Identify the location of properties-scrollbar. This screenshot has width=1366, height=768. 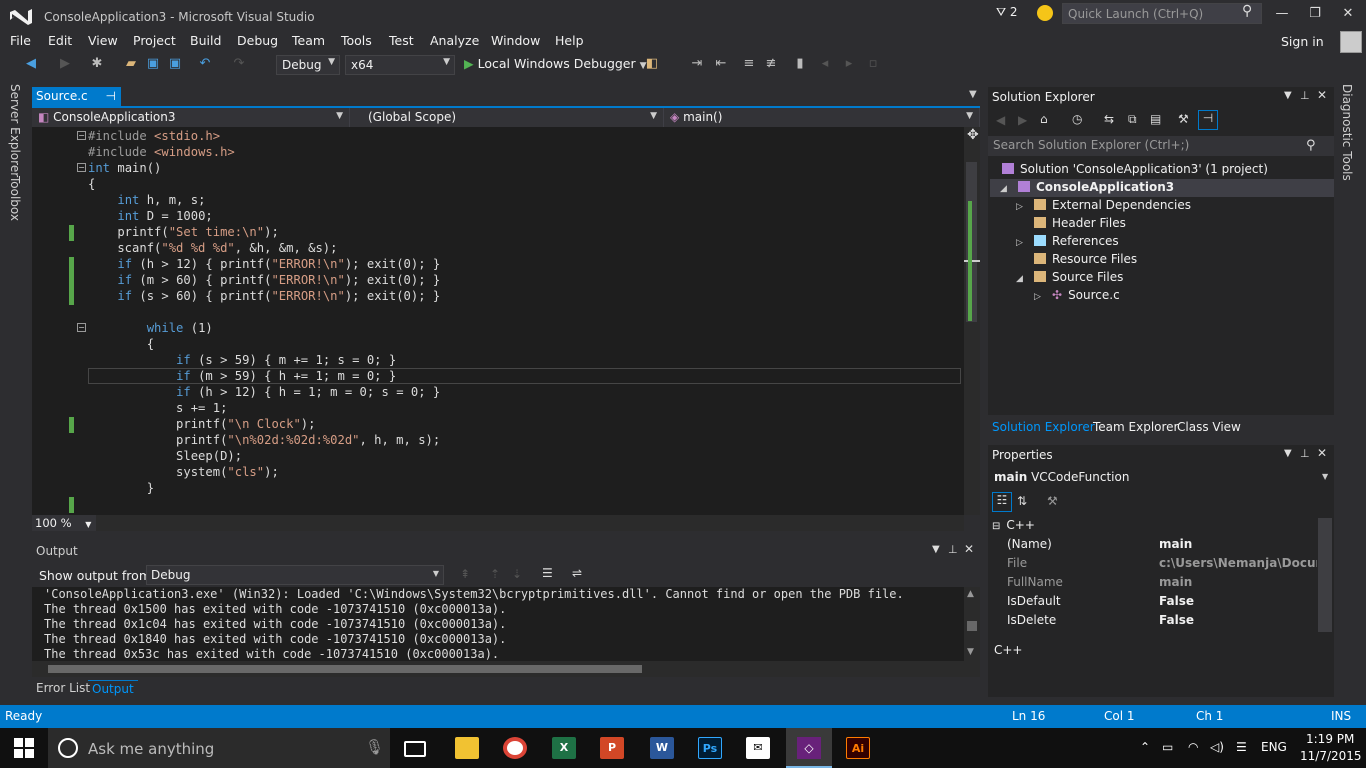
(1325, 575).